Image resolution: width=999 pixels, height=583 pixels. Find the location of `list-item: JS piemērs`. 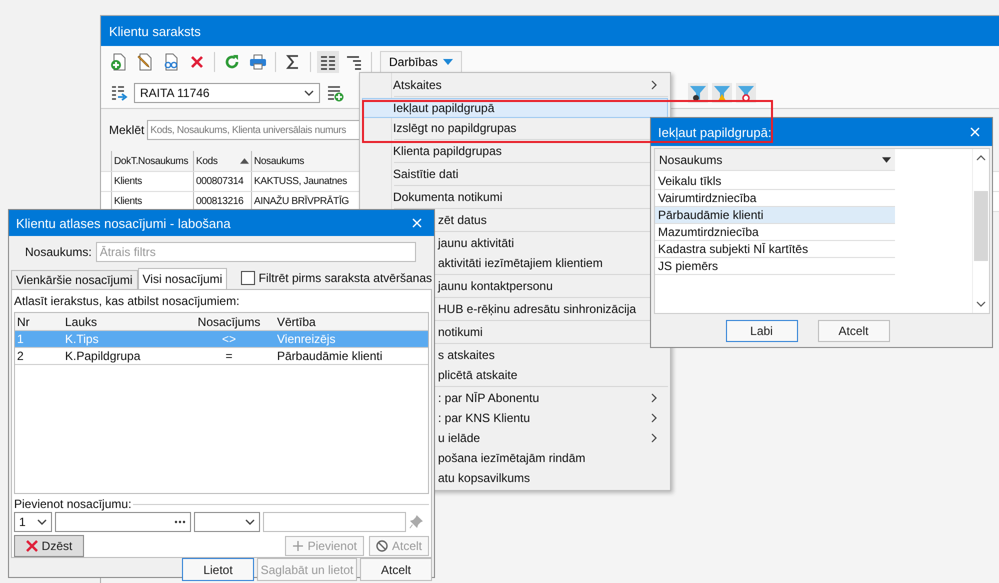

list-item: JS piemērs is located at coordinates (775, 266).